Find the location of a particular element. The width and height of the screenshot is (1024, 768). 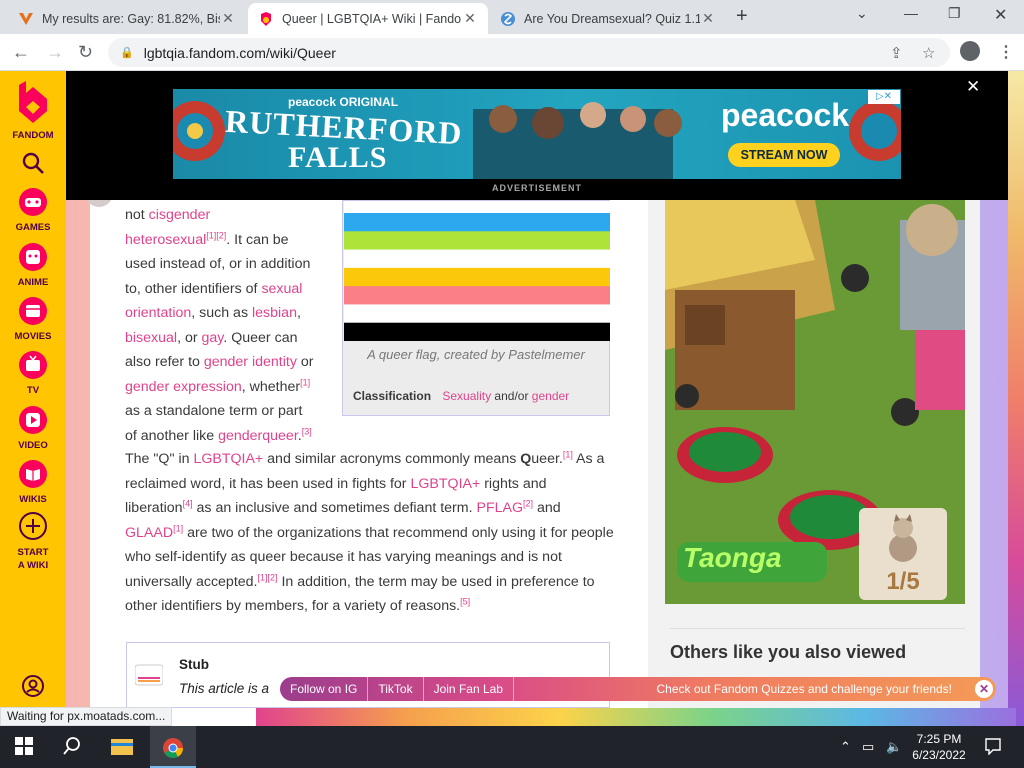

volume-icon: 🔈 is located at coordinates (894, 747).